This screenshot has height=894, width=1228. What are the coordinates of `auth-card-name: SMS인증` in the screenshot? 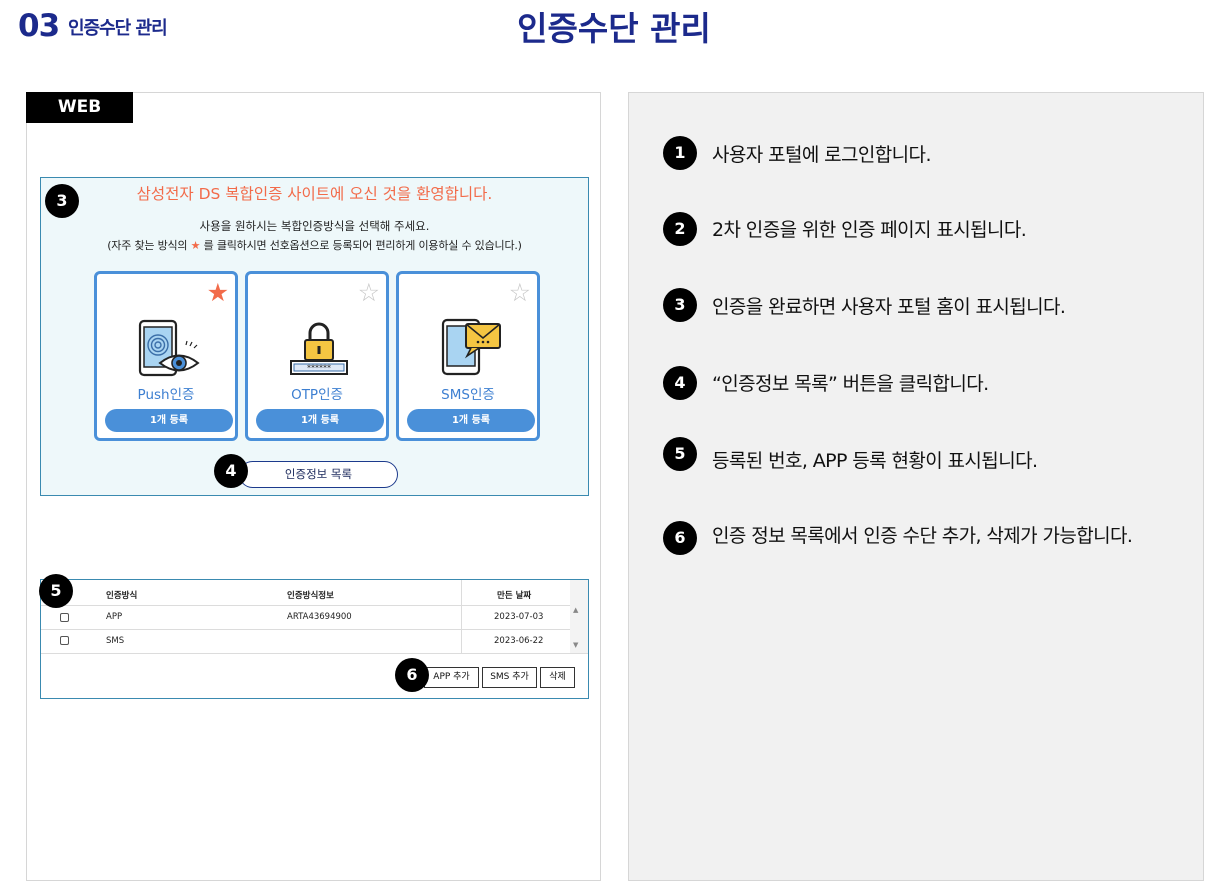 It's located at (468, 395).